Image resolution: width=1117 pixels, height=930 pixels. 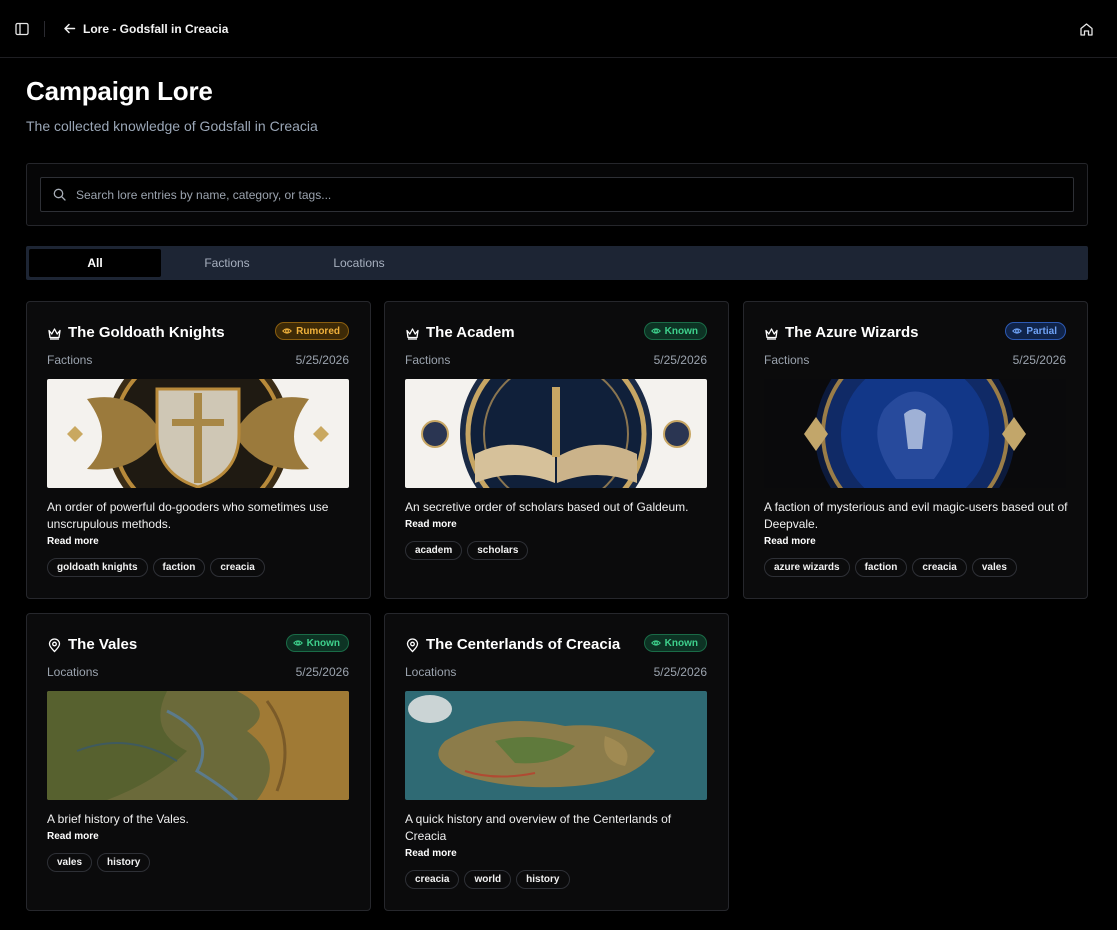 What do you see at coordinates (1041, 331) in the screenshot?
I see `badge-label: Partial` at bounding box center [1041, 331].